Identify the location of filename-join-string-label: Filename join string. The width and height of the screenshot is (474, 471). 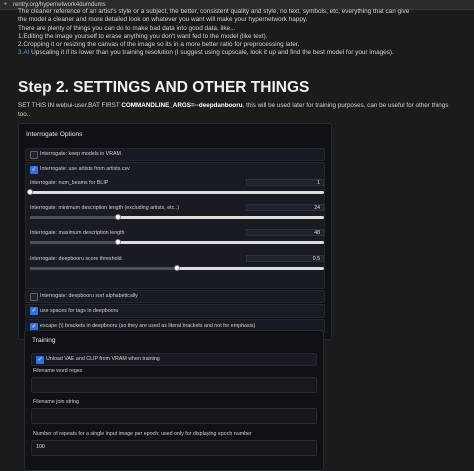
(56, 402).